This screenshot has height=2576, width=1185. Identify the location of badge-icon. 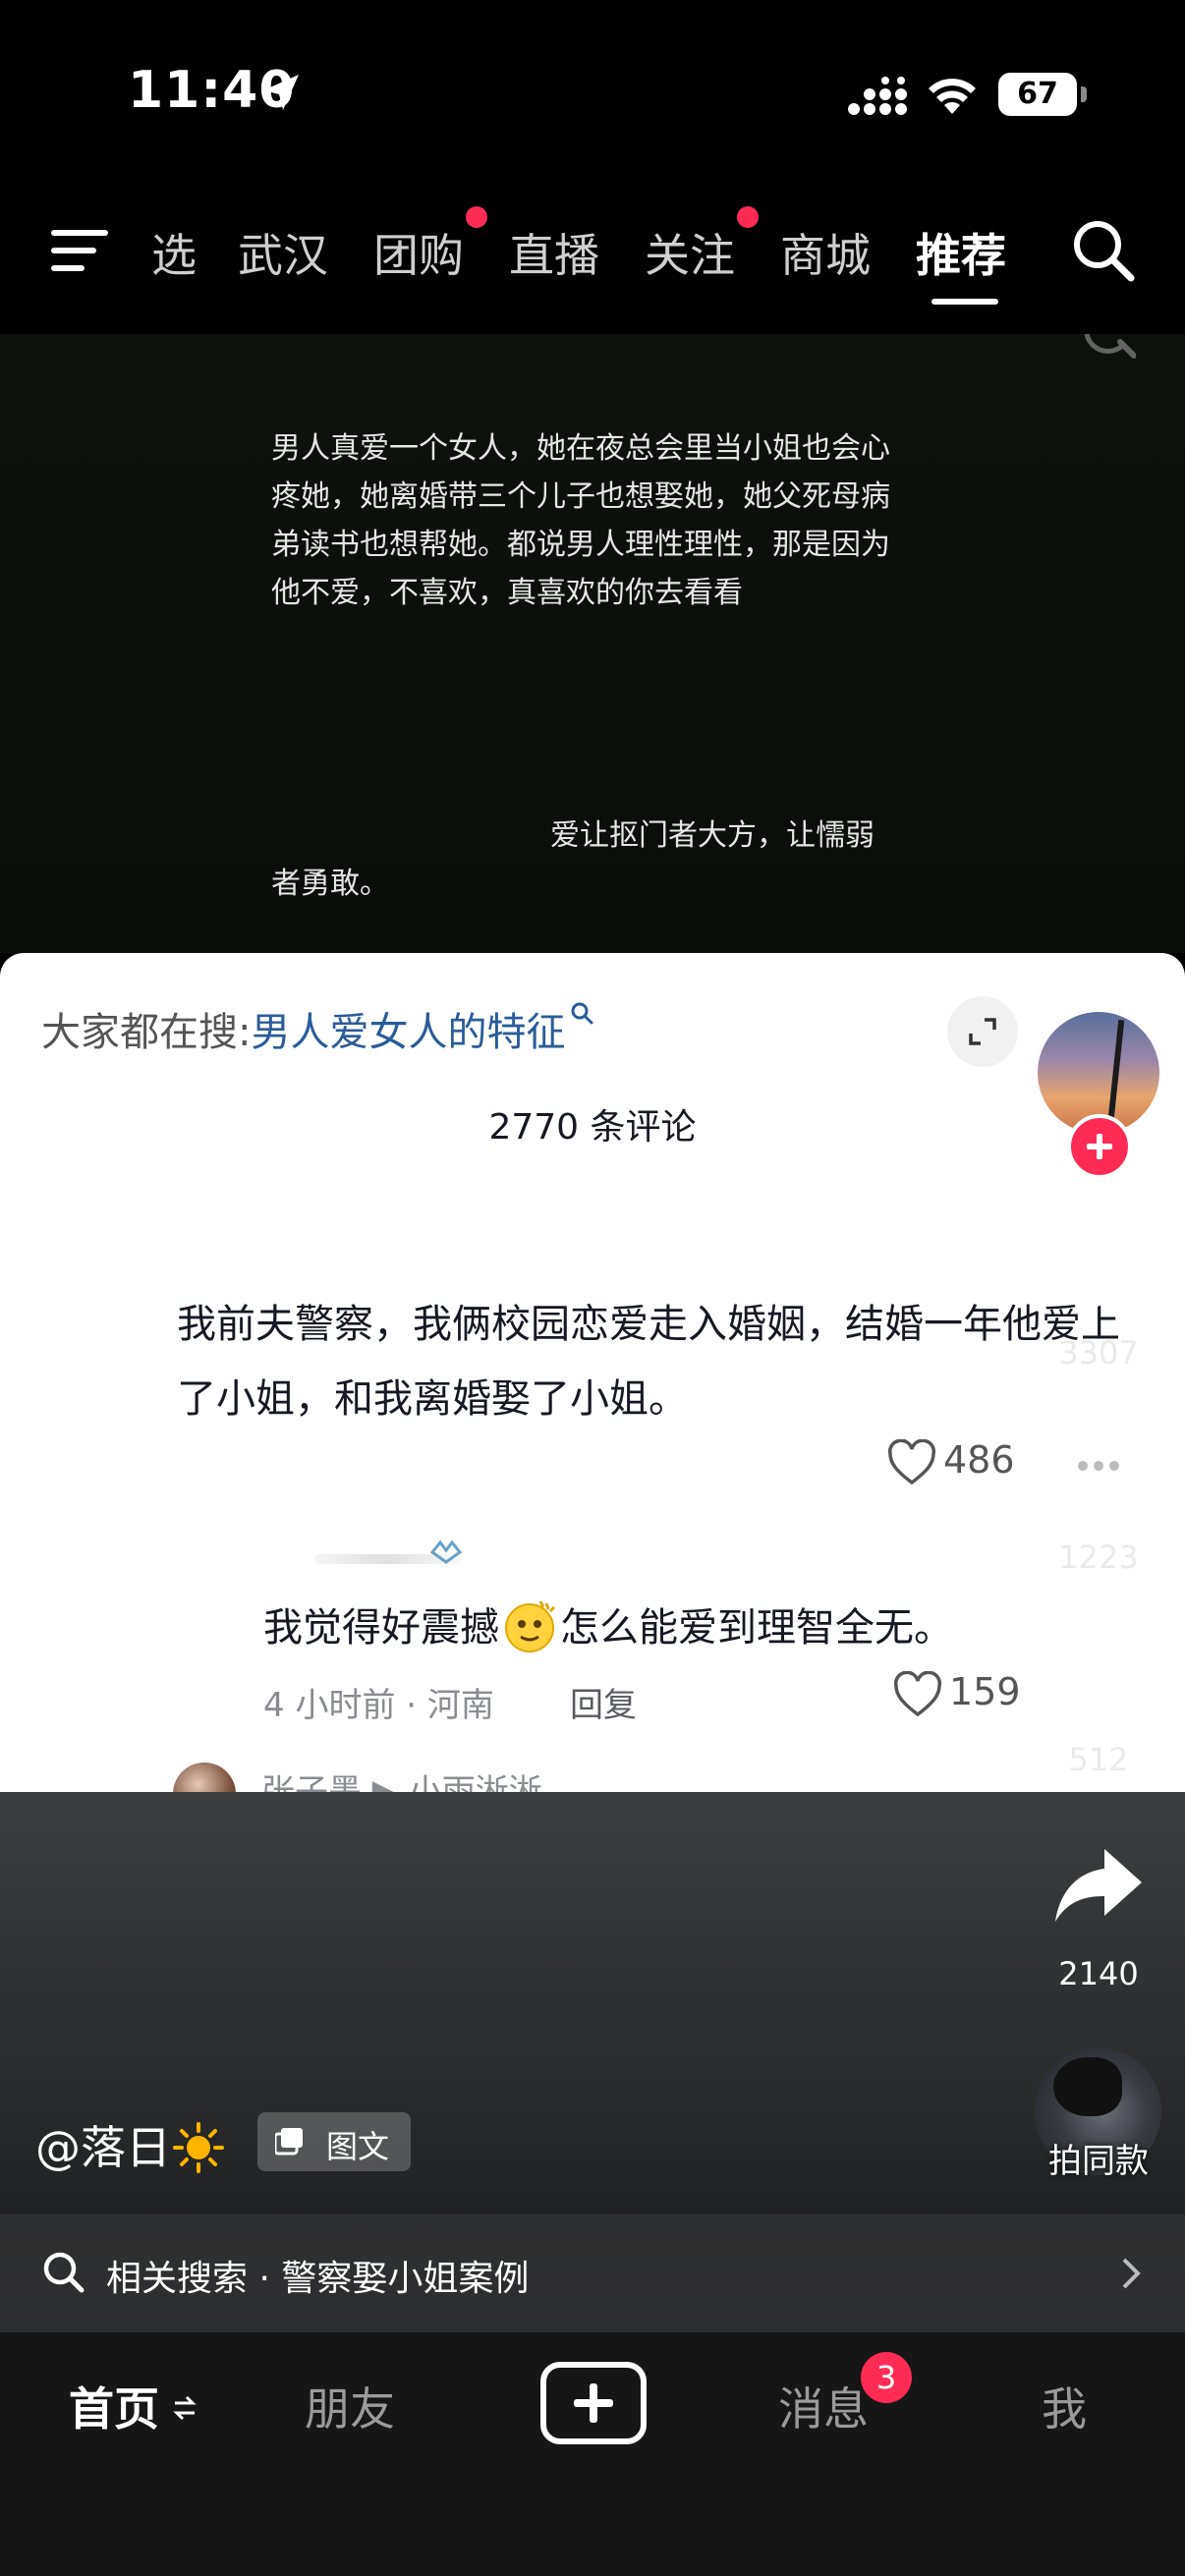
(446, 1552).